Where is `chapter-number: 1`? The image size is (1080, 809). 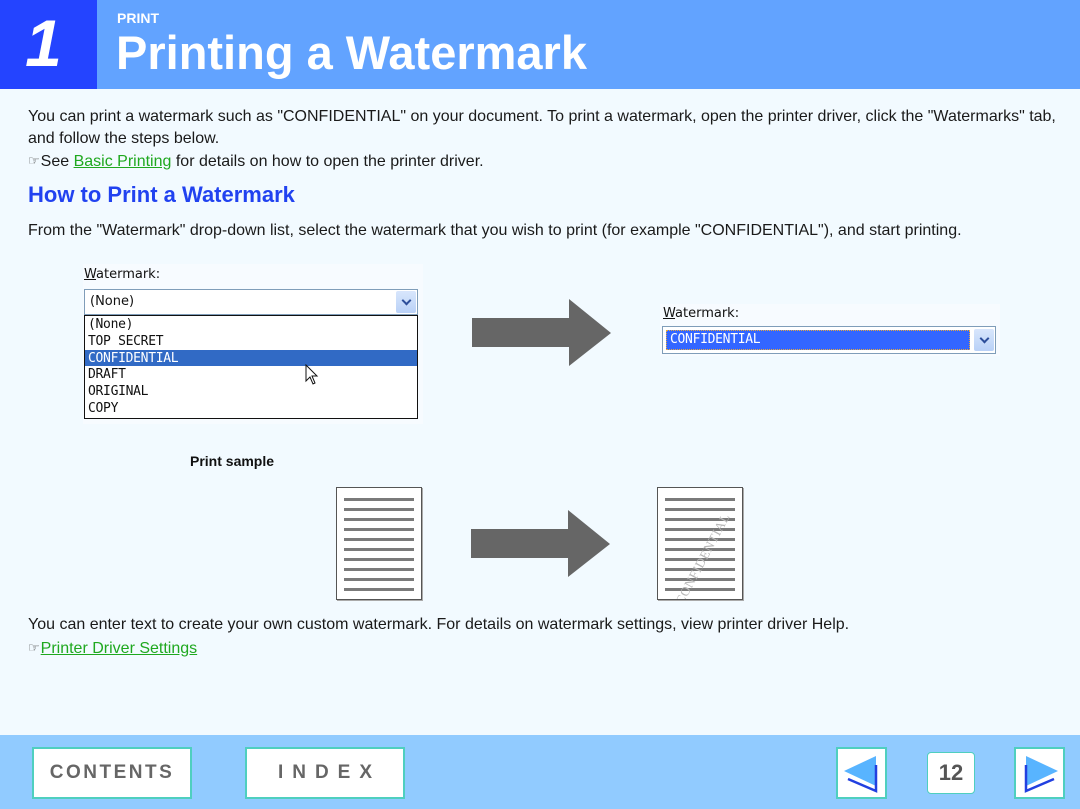 chapter-number: 1 is located at coordinates (43, 42).